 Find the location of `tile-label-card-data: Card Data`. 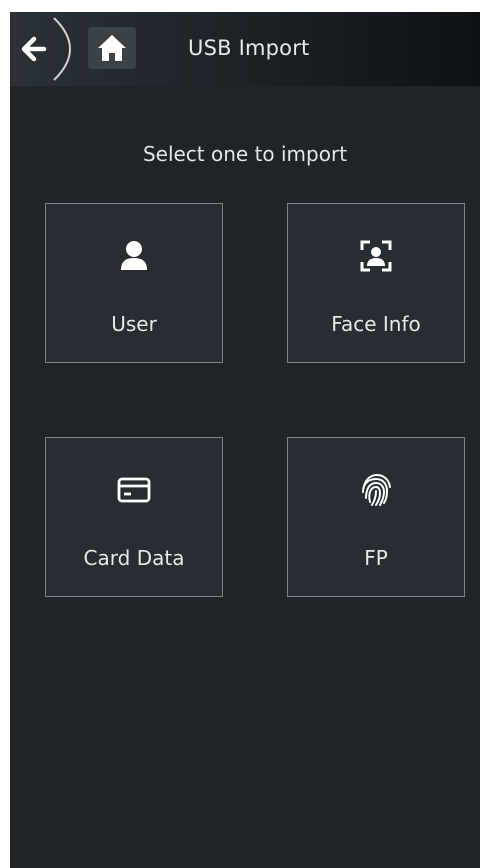

tile-label-card-data: Card Data is located at coordinates (134, 558).